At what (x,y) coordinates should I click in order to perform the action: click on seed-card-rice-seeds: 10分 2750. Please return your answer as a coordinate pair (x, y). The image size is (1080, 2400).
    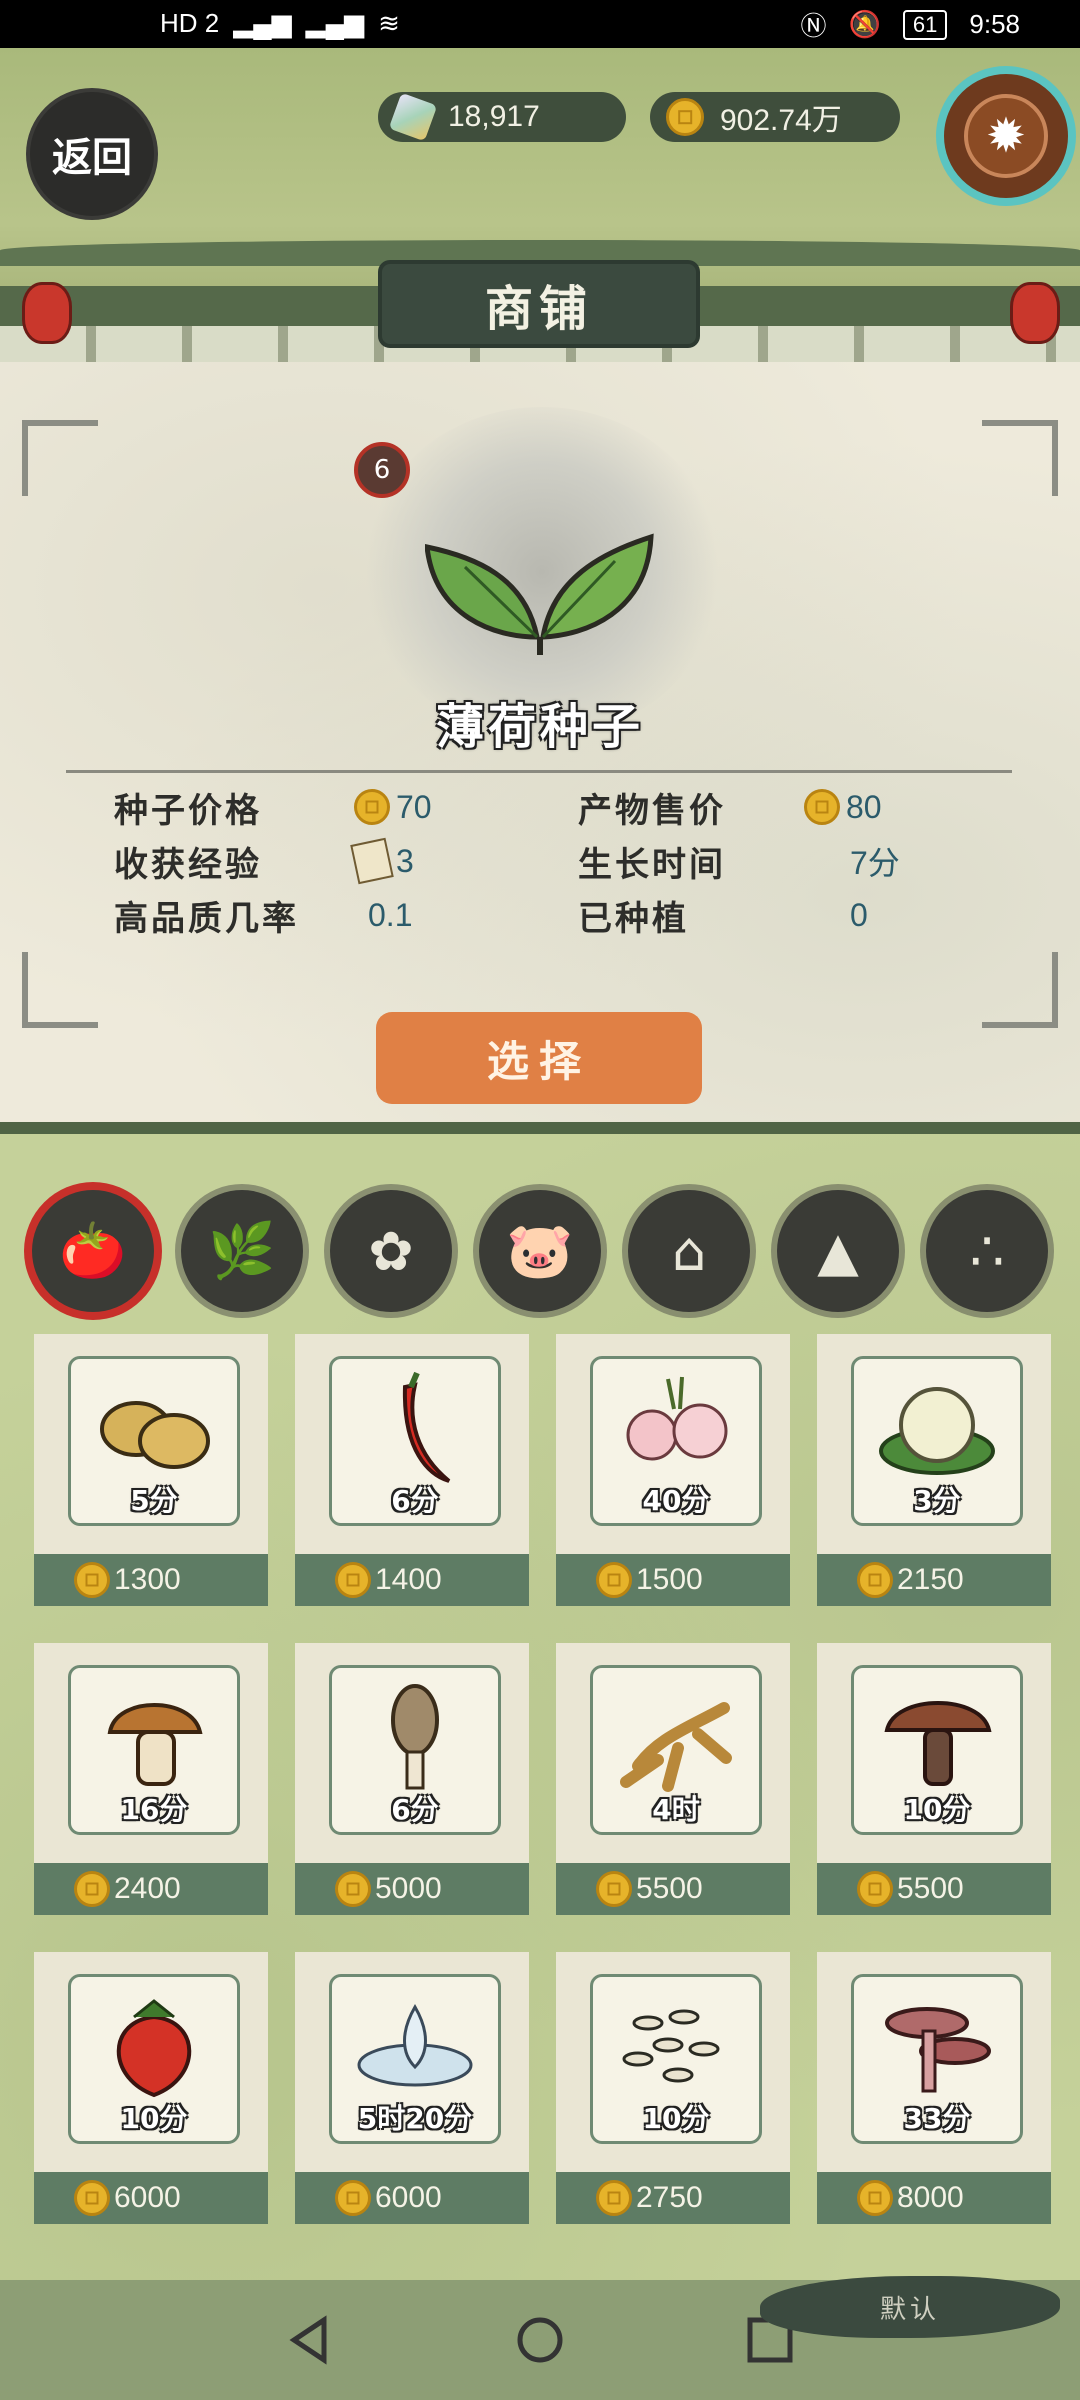
    Looking at the image, I should click on (673, 2088).